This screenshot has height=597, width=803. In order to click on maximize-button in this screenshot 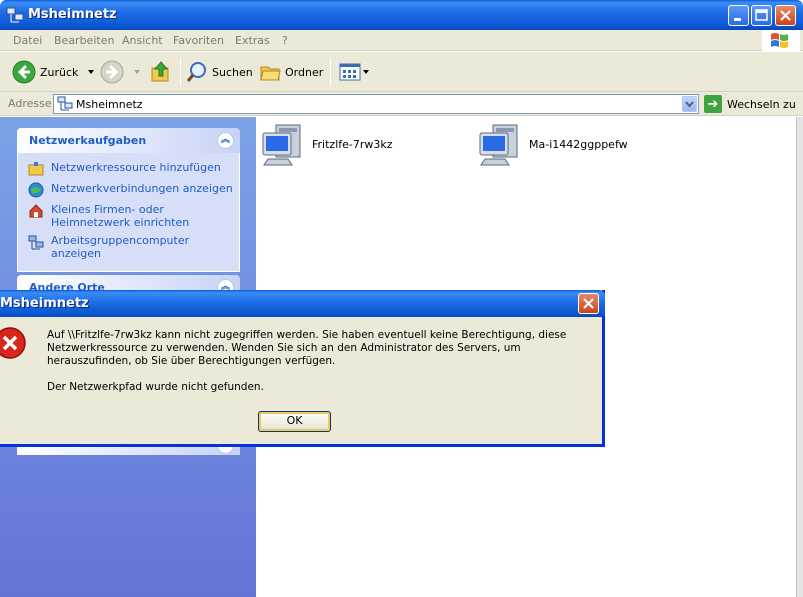, I will do `click(761, 15)`.